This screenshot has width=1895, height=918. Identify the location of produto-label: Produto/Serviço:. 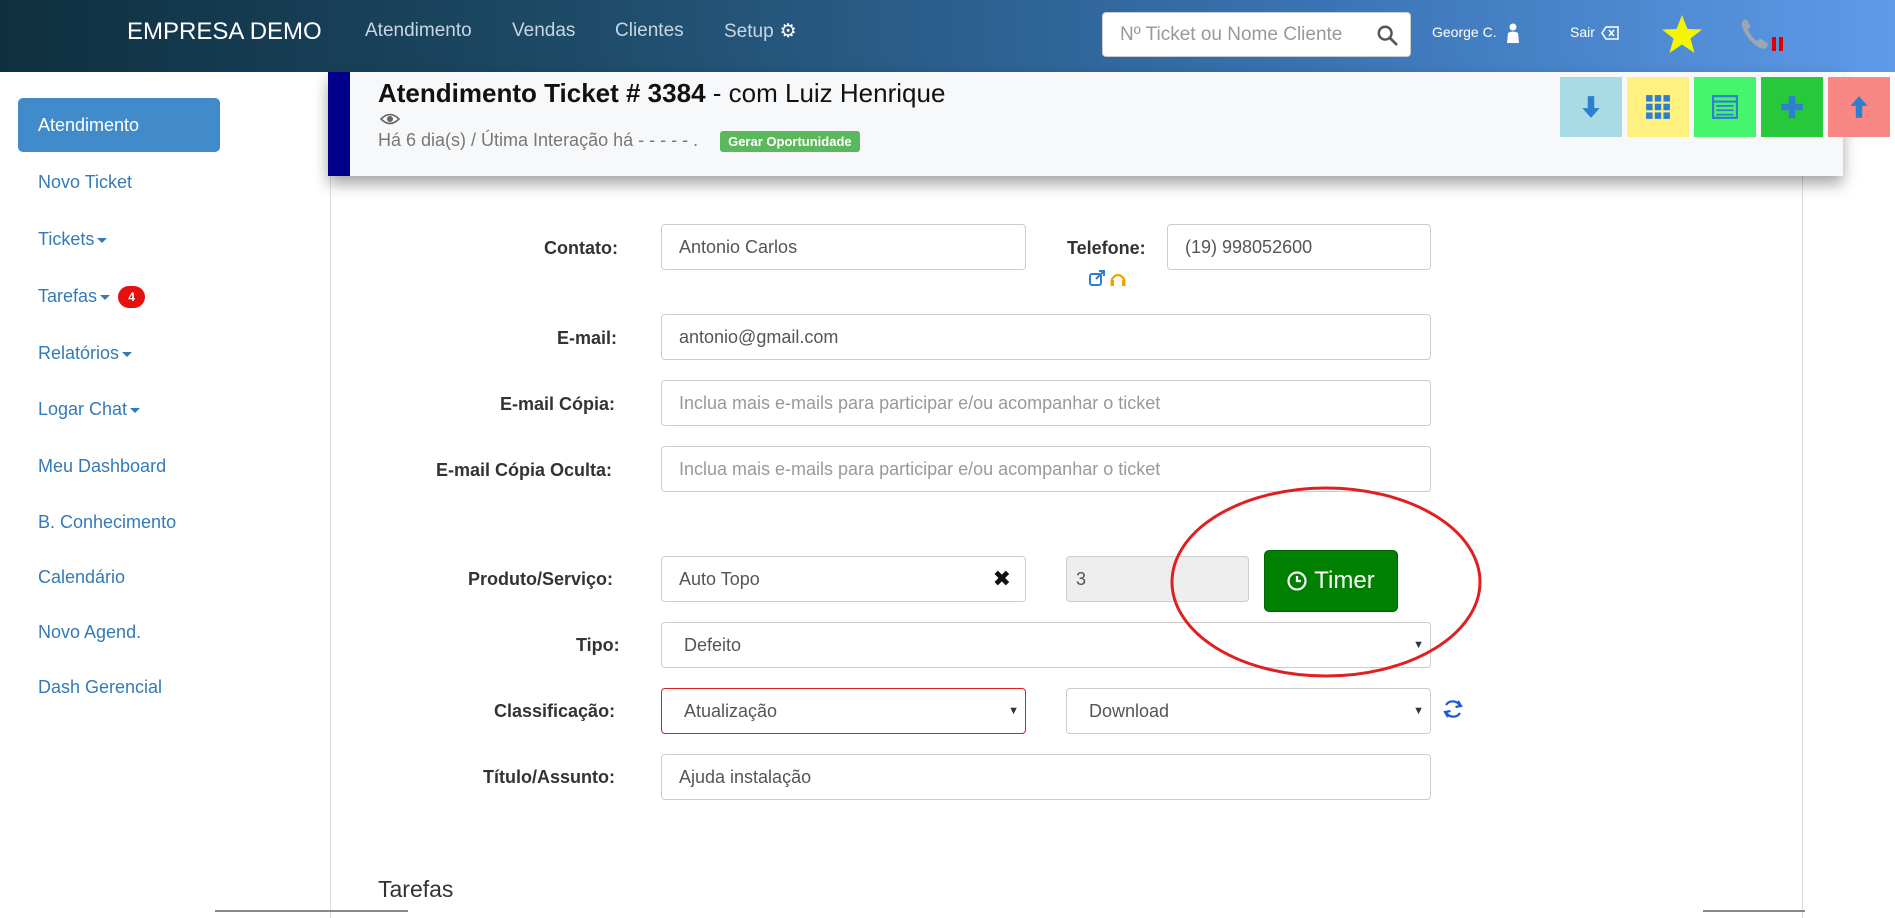
(541, 579).